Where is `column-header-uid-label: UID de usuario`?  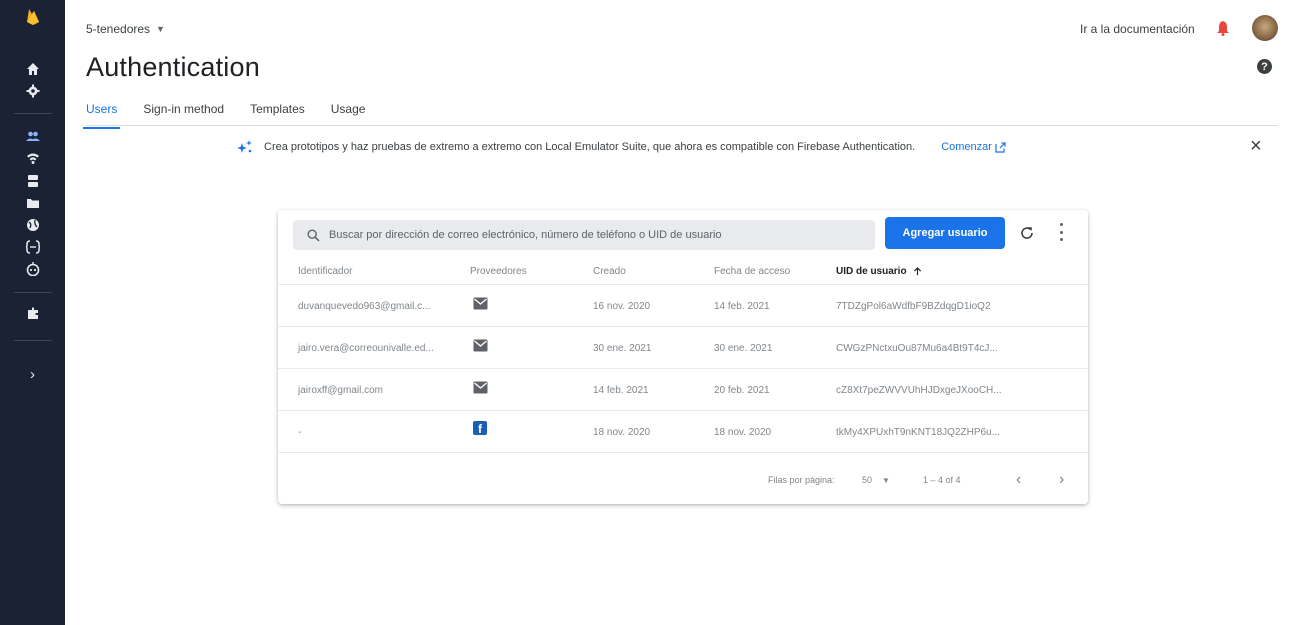 column-header-uid-label: UID de usuario is located at coordinates (871, 271).